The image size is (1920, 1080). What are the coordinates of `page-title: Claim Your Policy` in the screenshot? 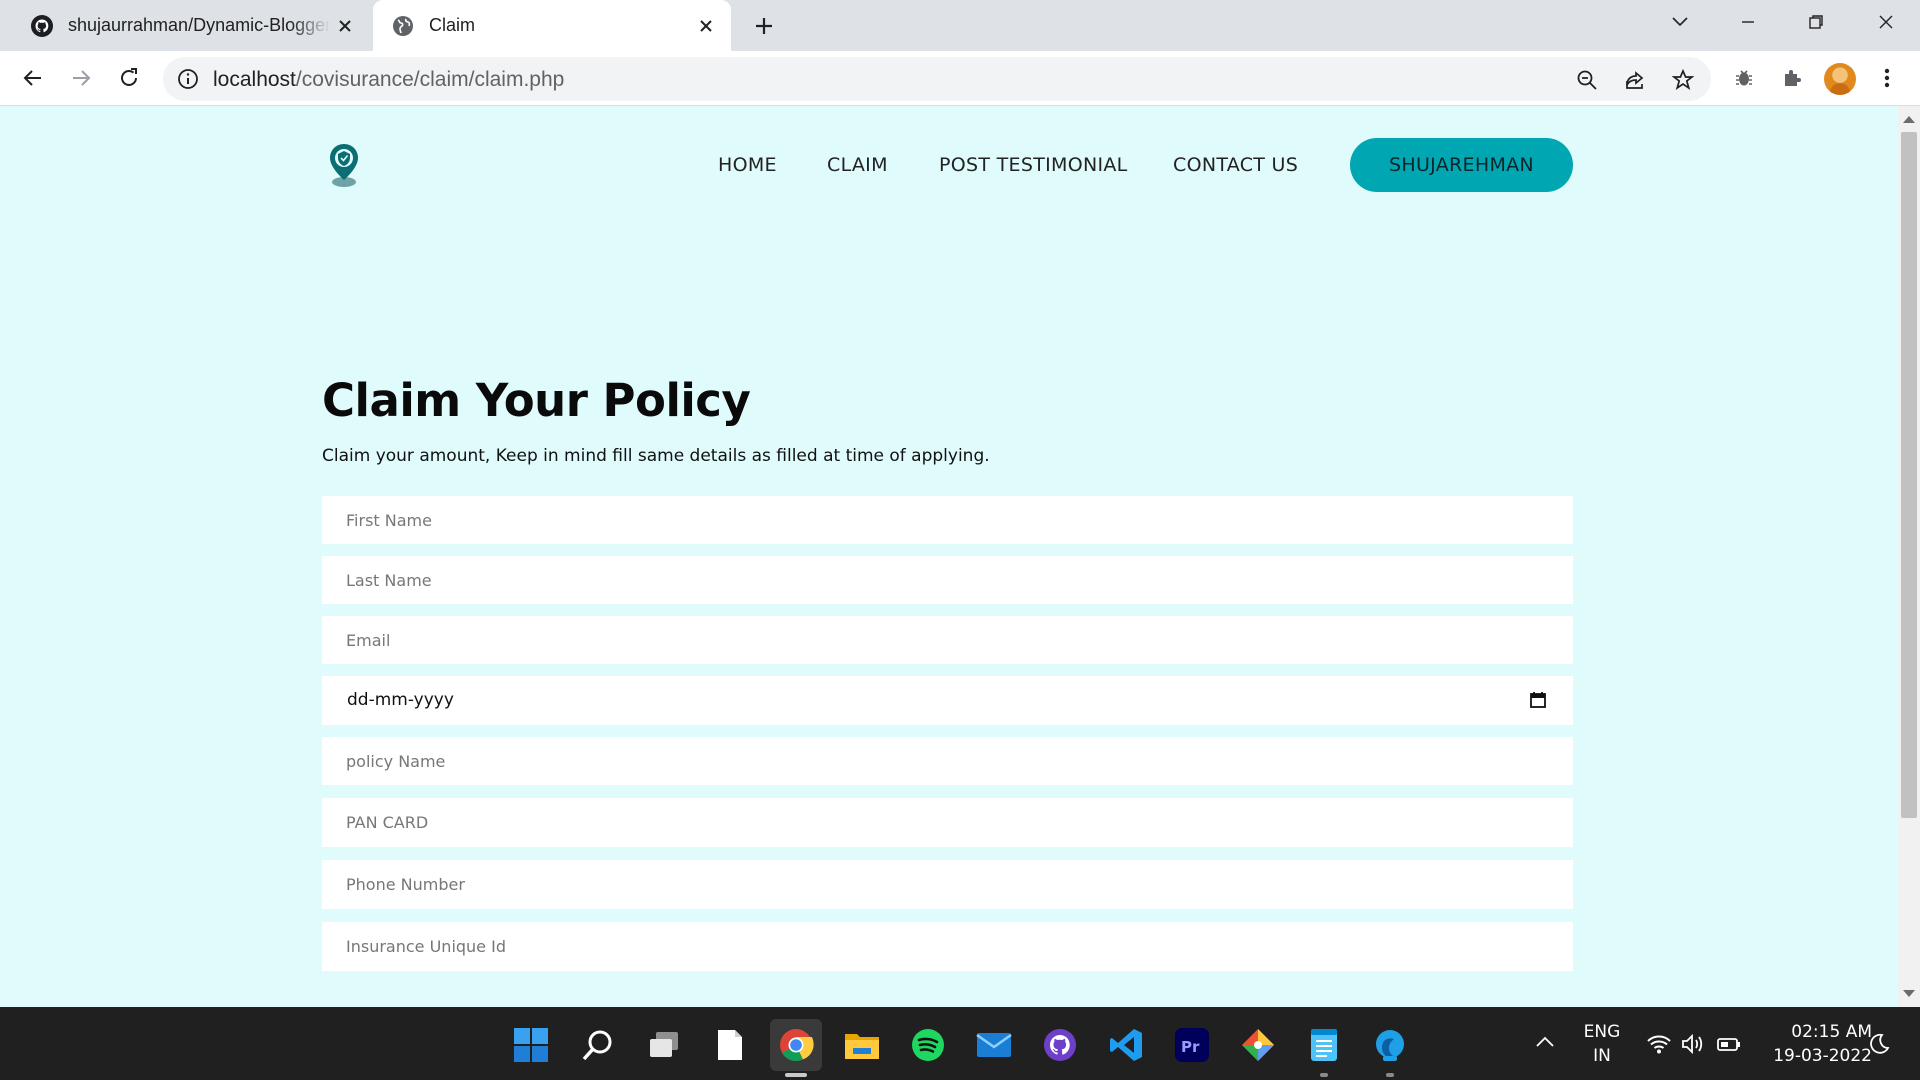 It's located at (536, 400).